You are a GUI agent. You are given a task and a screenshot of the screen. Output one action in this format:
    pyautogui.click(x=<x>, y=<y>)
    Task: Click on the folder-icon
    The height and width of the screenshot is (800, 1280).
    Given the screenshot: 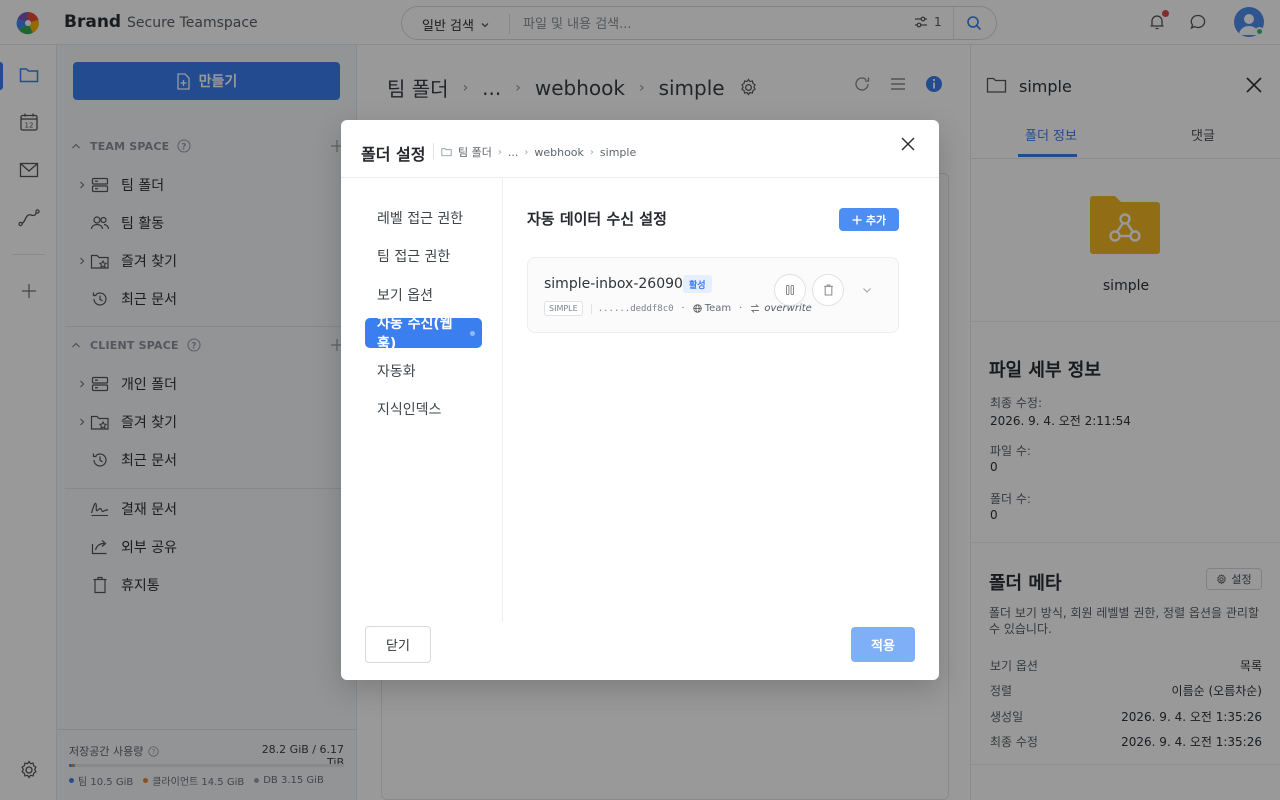 What is the action you would take?
    pyautogui.click(x=446, y=152)
    